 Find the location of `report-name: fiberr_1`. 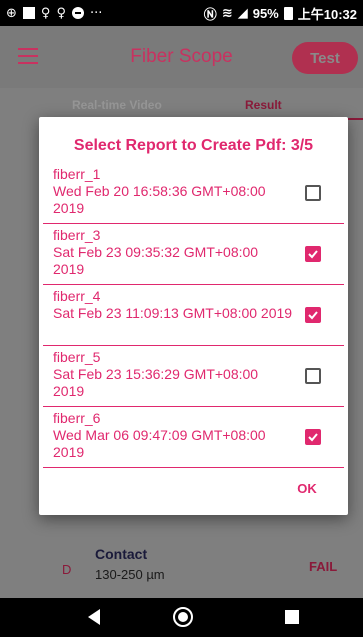

report-name: fiberr_1 is located at coordinates (77, 174).